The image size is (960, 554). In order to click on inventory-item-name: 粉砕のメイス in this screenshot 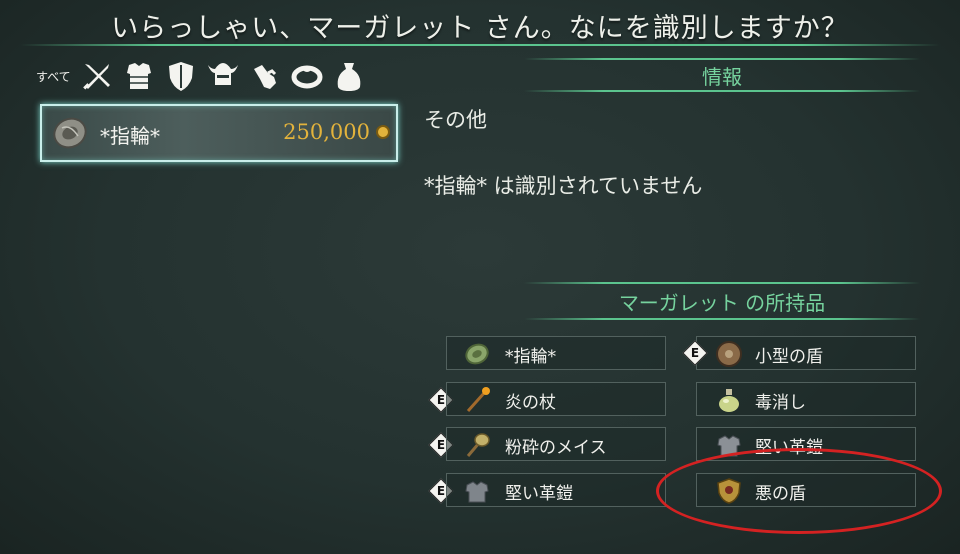, I will do `click(556, 448)`.